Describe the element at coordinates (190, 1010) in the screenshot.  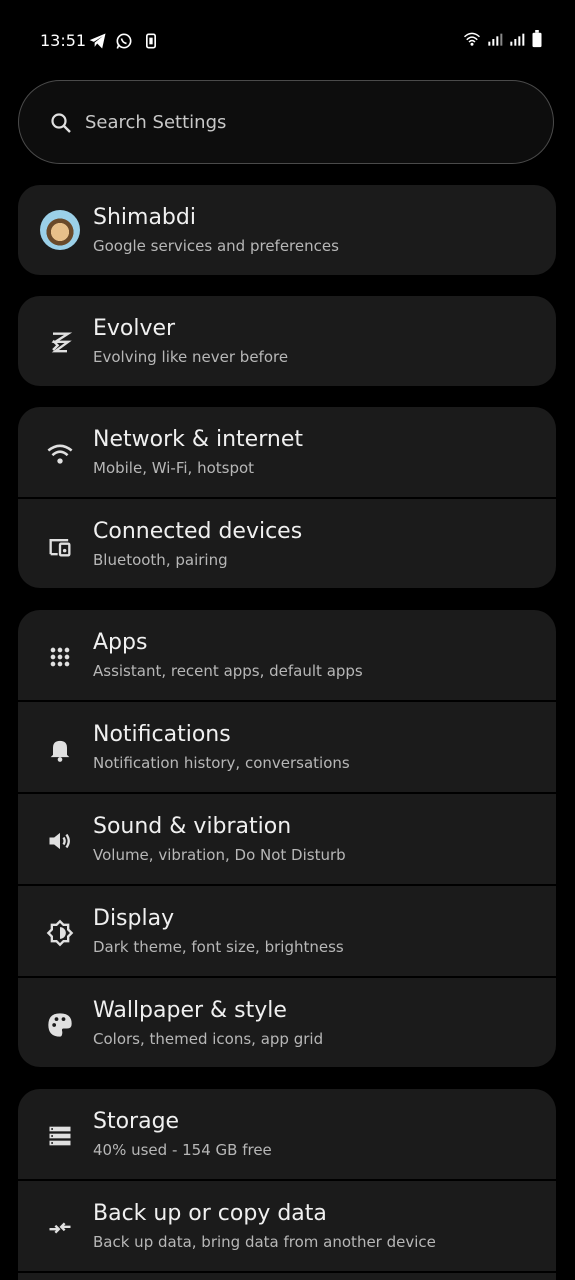
I see `item-title: Wallpaper & style` at that location.